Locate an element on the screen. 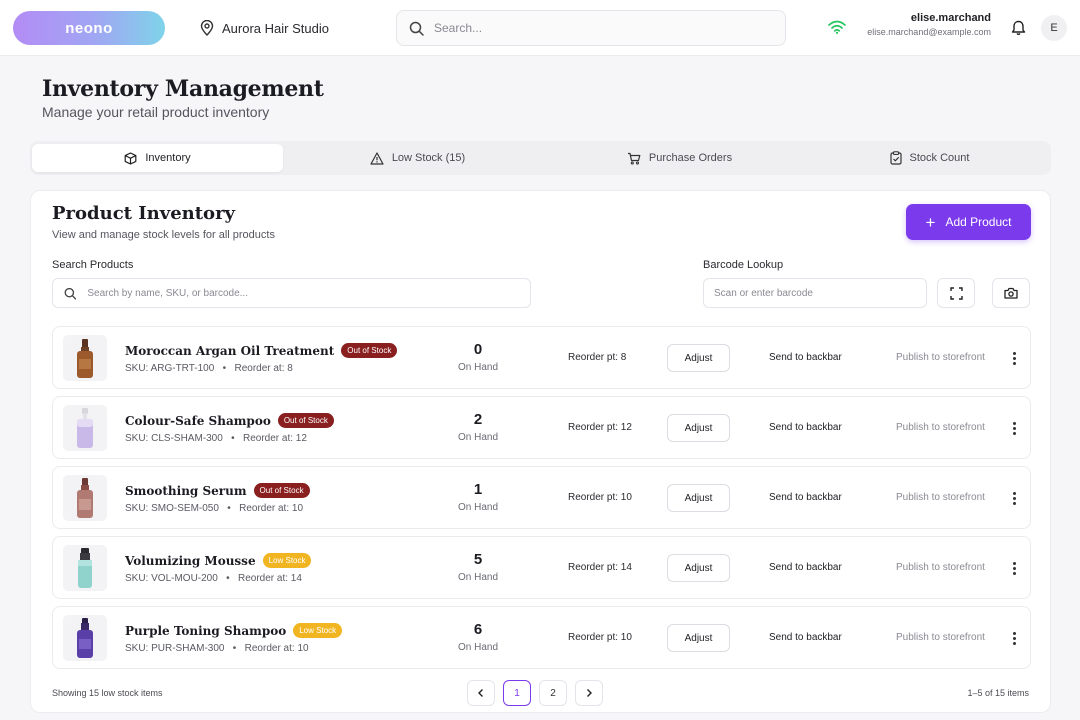  page-subtitle: Manage your retail product inventory is located at coordinates (156, 112).